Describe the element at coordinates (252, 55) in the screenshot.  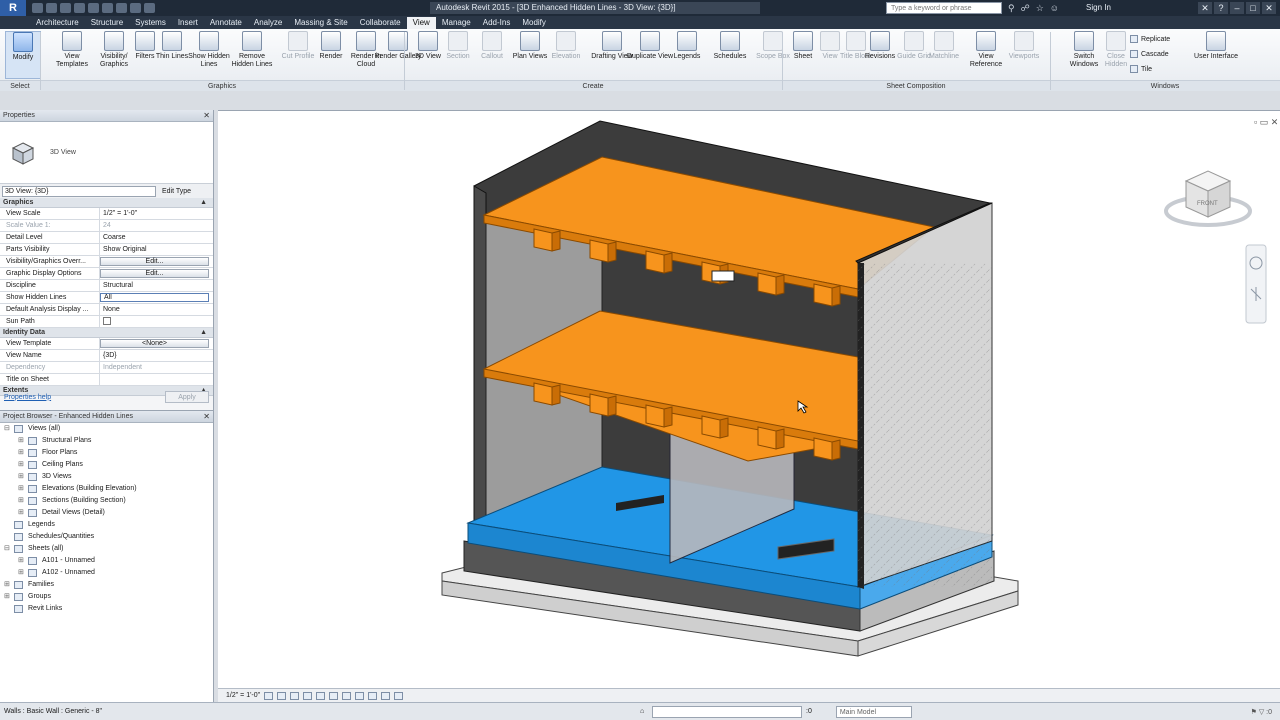
I see `remove-hidden-lines-button: Remove Hidden Lines` at that location.